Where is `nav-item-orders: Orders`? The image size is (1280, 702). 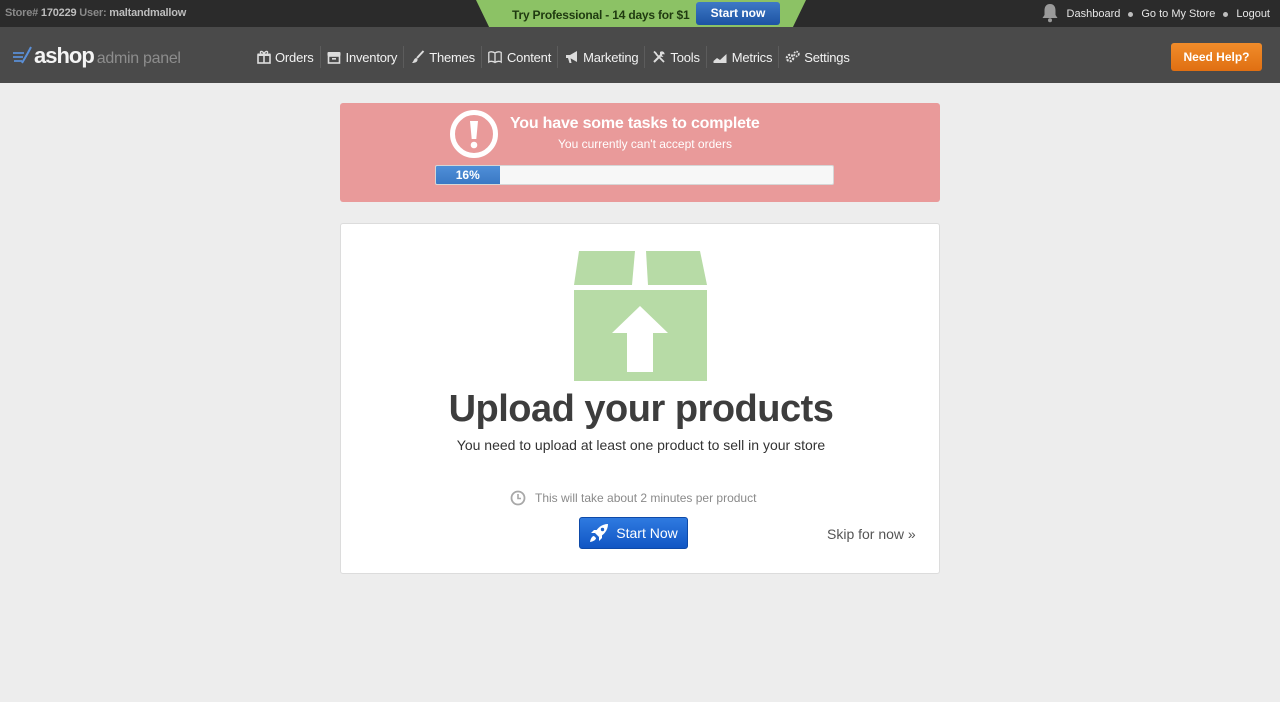
nav-item-orders: Orders is located at coordinates (285, 57).